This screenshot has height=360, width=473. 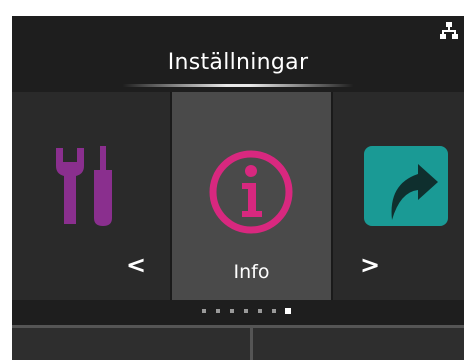 What do you see at coordinates (288, 311) in the screenshot?
I see `page-dot-active` at bounding box center [288, 311].